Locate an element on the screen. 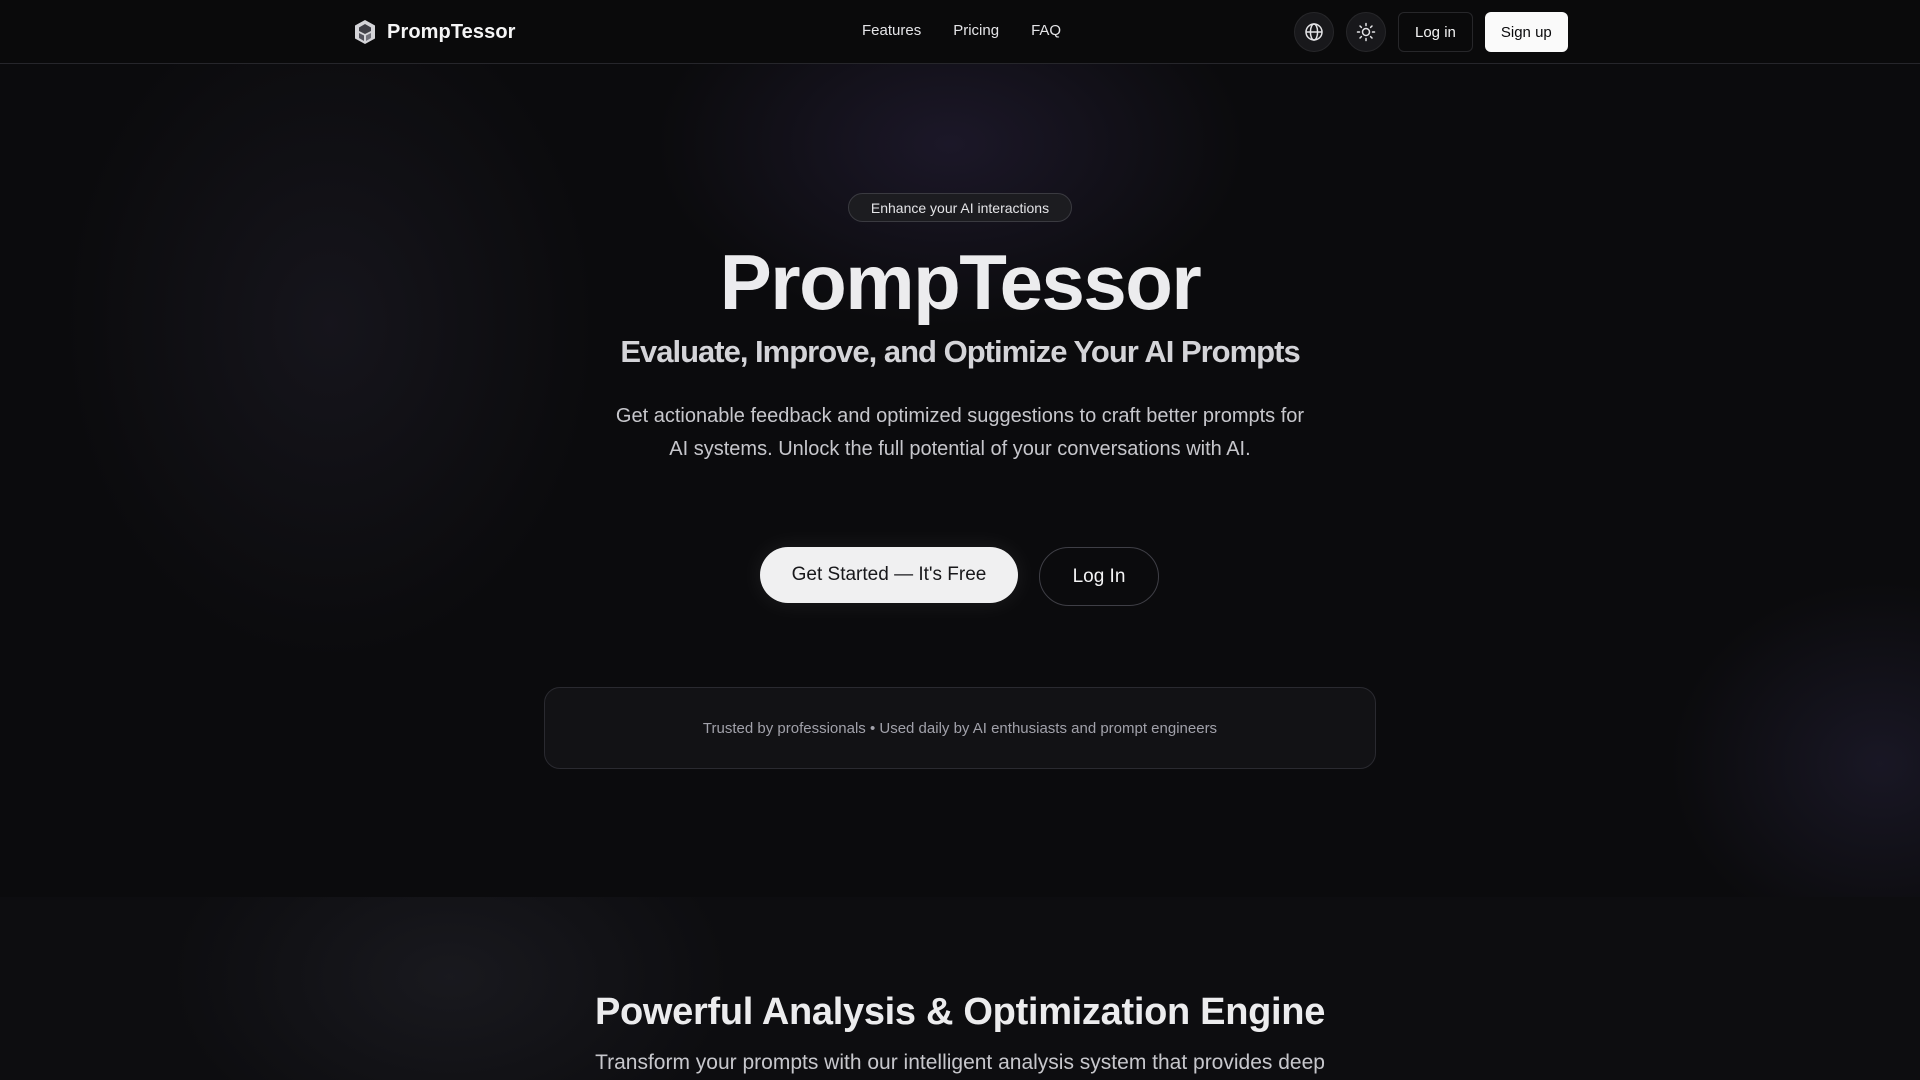  header-actions: Log in Sign up is located at coordinates (1431, 32).